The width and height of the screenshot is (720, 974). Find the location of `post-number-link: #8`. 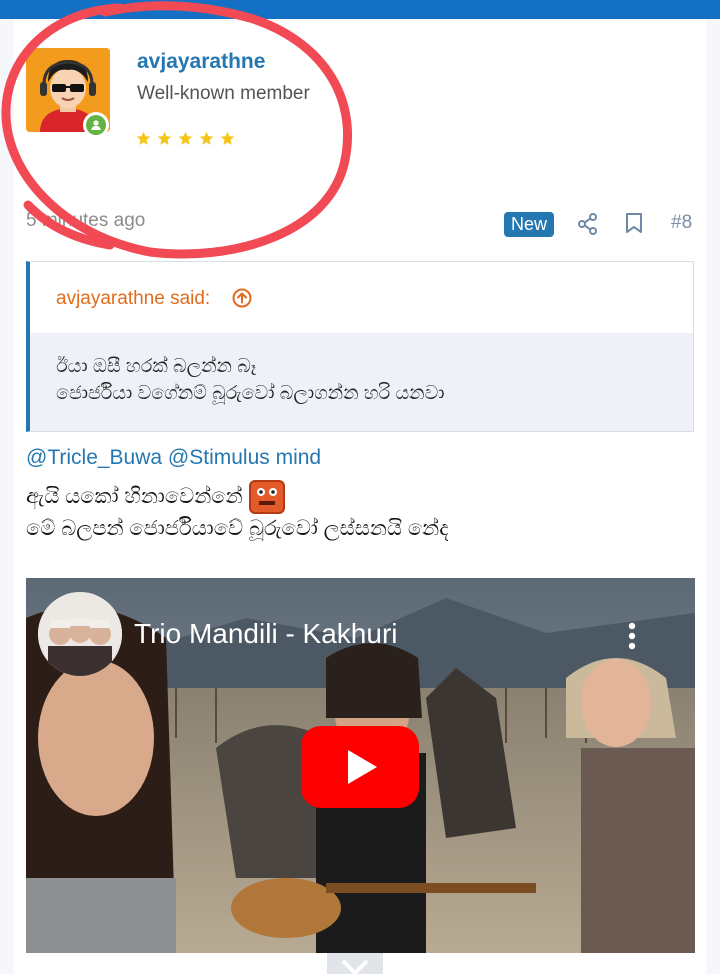

post-number-link: #8 is located at coordinates (681, 223).